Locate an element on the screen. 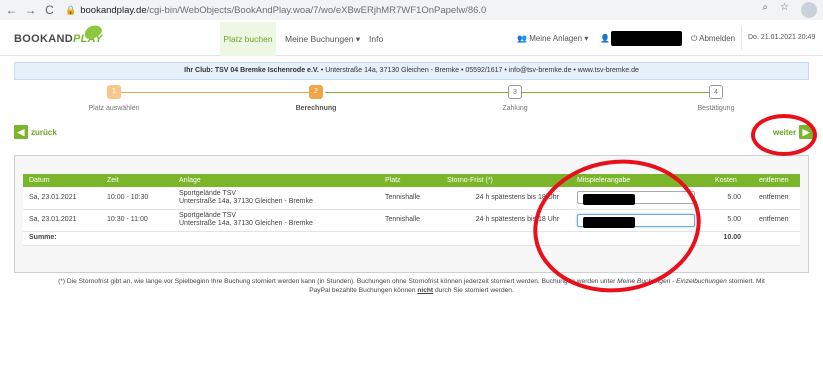 This screenshot has width=823, height=390. step-2-label: Berechnung is located at coordinates (316, 108).